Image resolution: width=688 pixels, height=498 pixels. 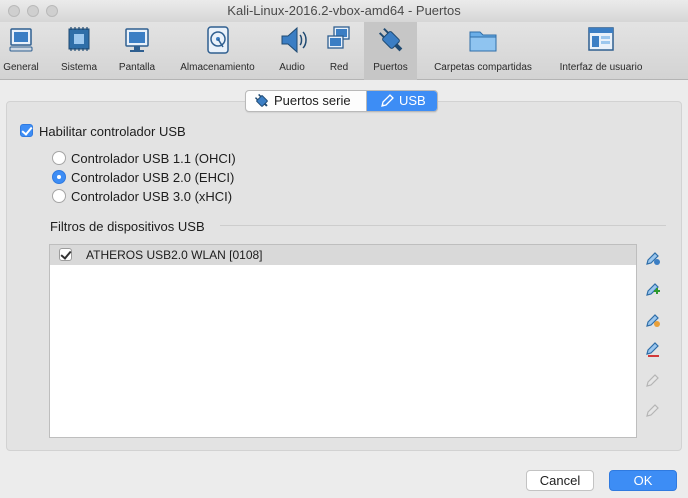 I want to click on speaker-icon, so click(x=294, y=40).